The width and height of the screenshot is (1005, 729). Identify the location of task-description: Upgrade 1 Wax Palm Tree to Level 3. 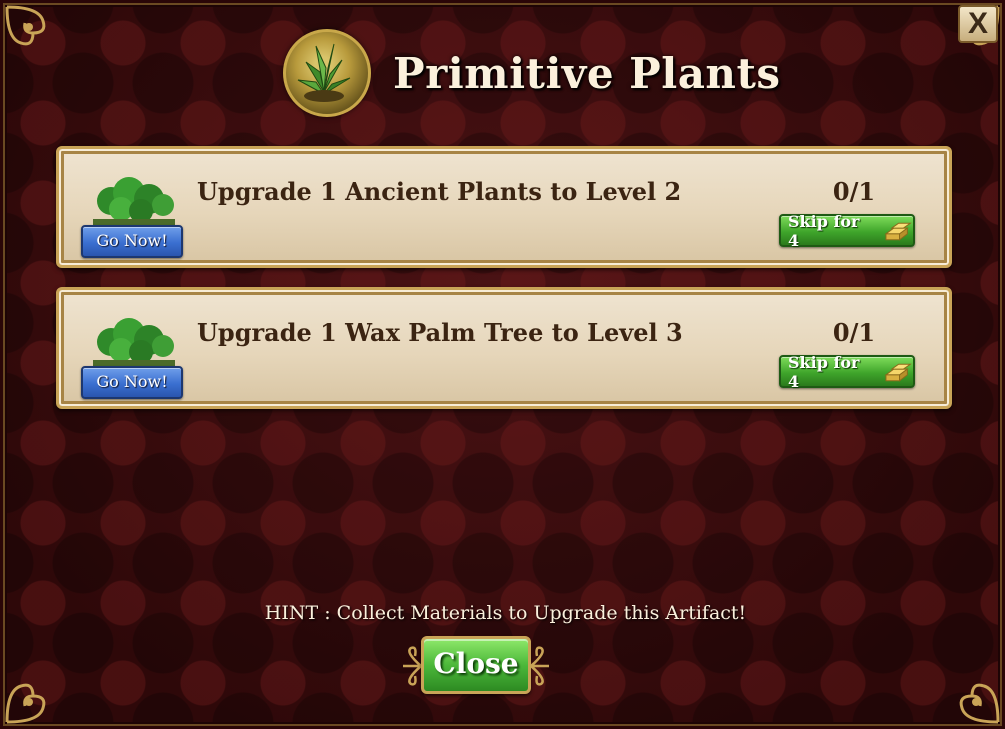
(440, 332).